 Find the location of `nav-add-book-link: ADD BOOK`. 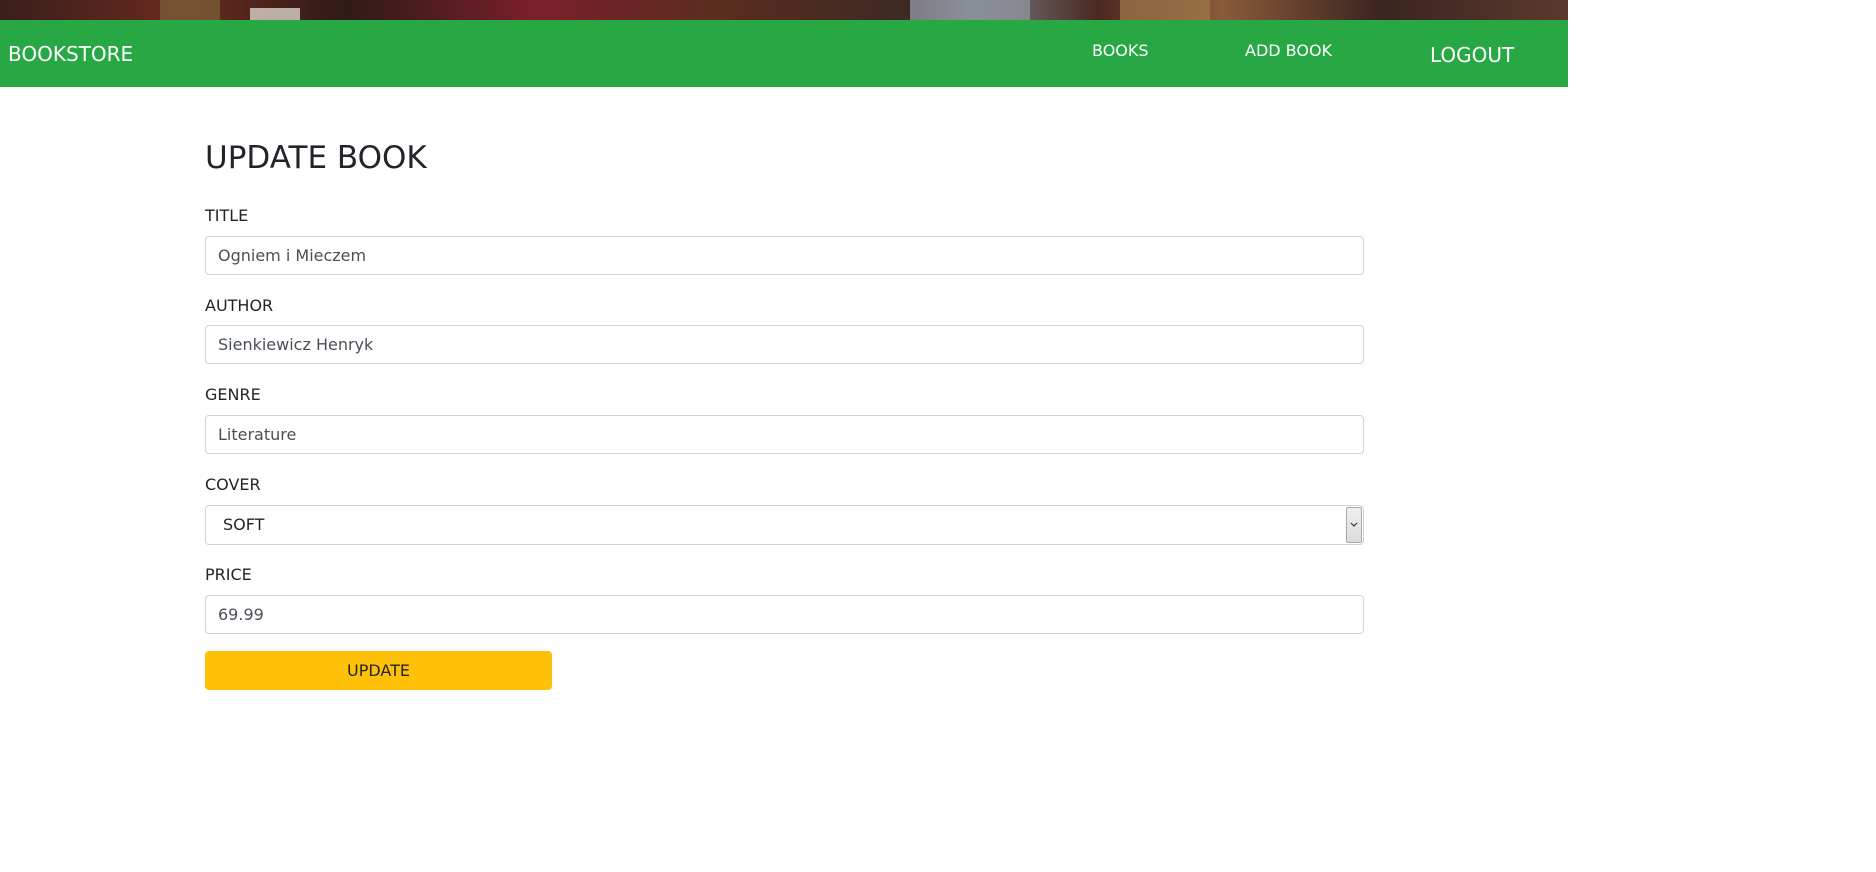

nav-add-book-link: ADD BOOK is located at coordinates (1288, 51).